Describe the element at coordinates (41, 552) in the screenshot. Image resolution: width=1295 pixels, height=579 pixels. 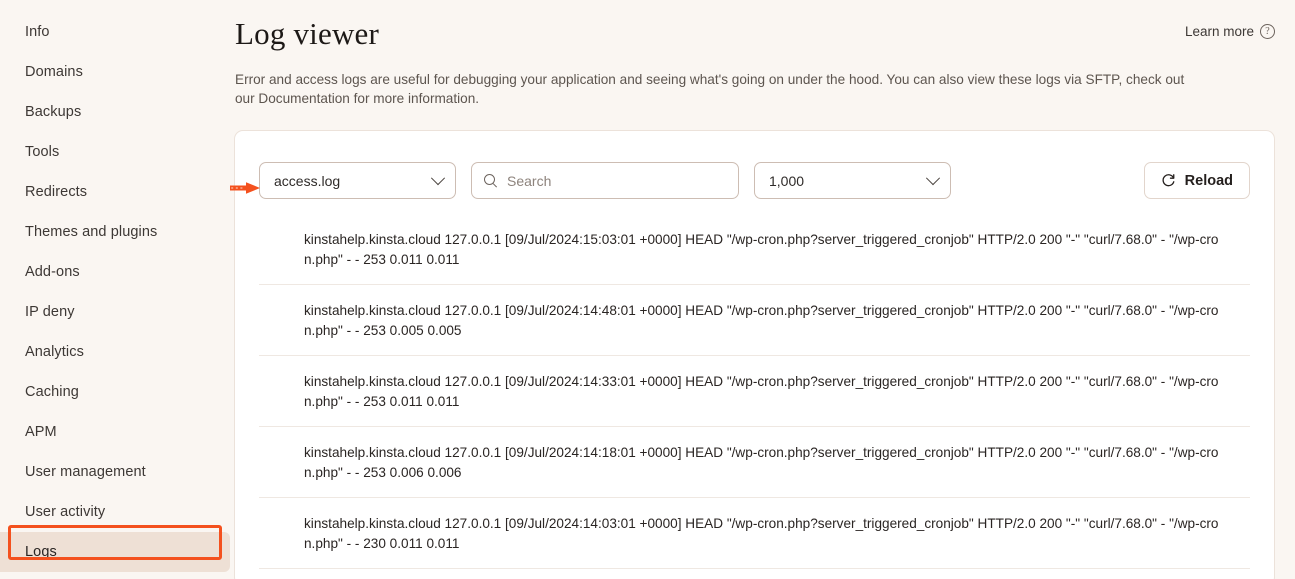
I see `sidebar-item-label: Logs` at that location.